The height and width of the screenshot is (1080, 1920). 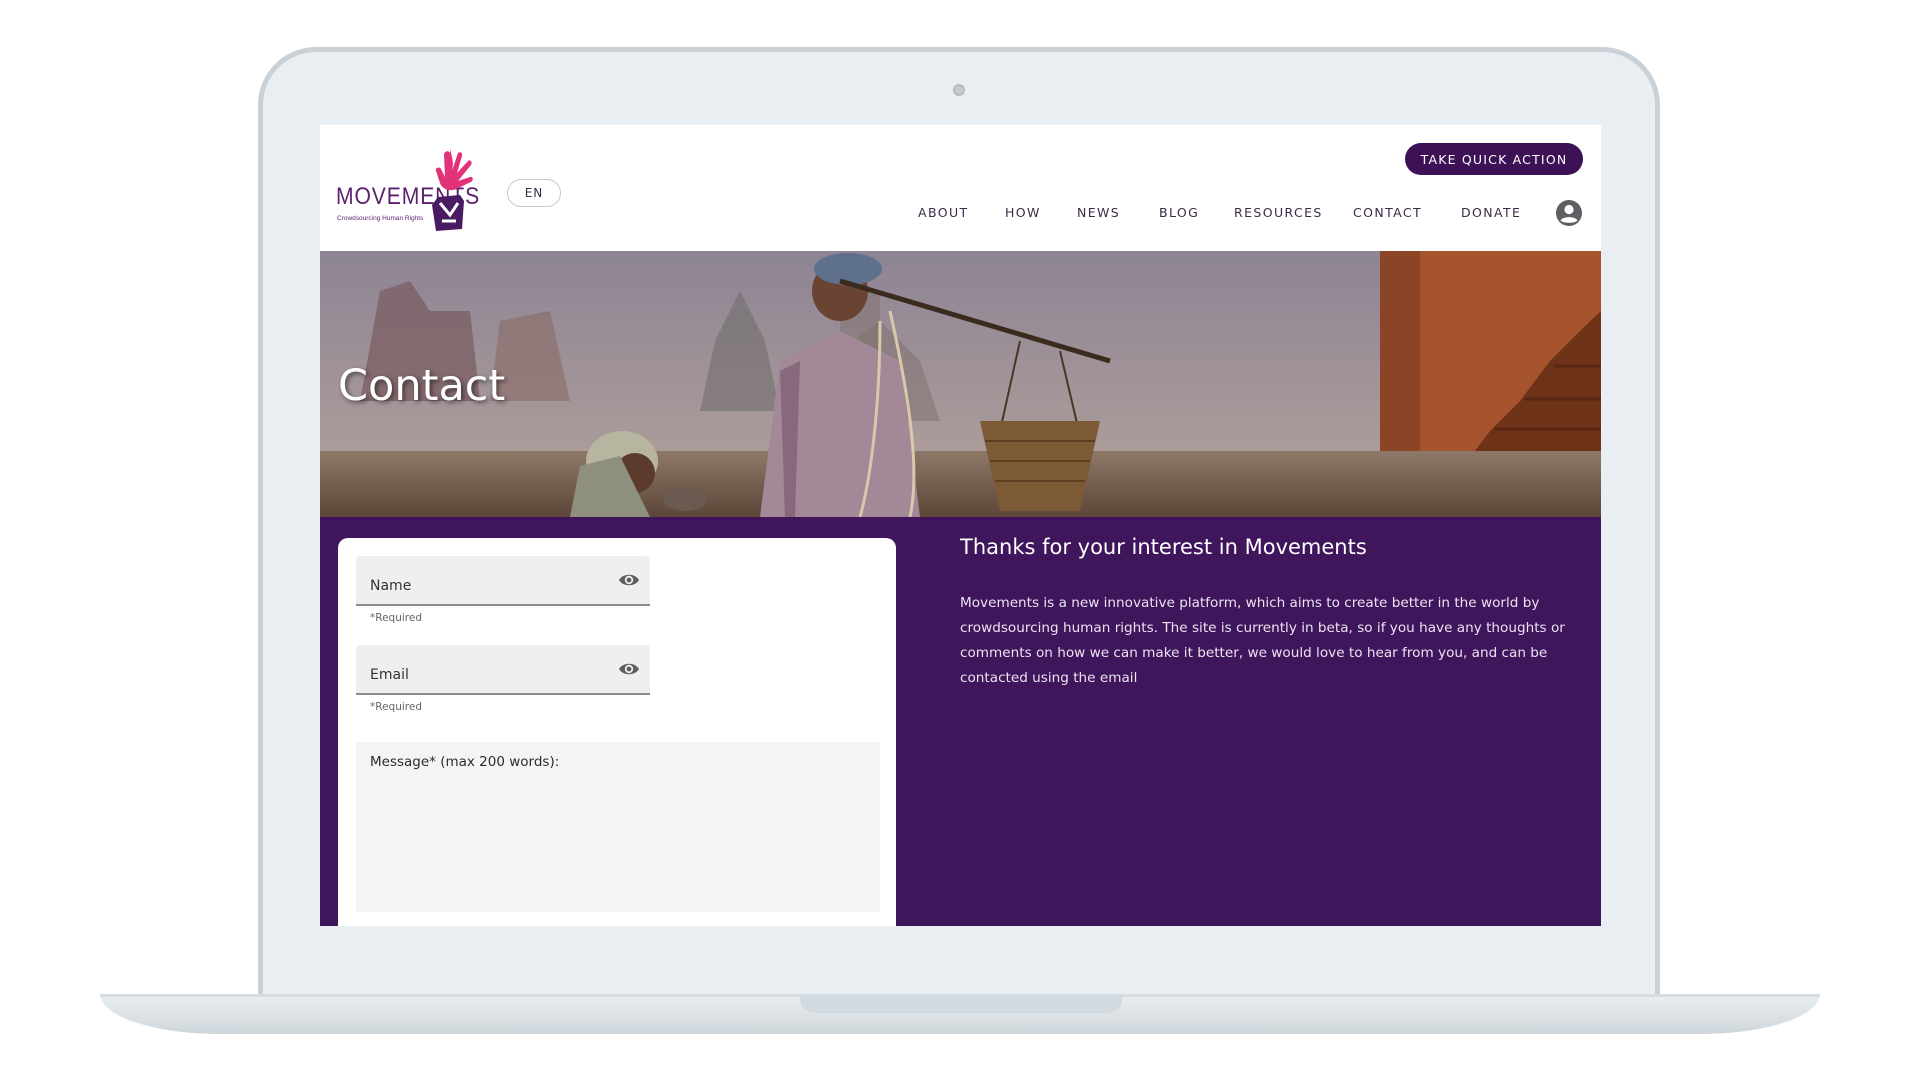 I want to click on name-field: Name, so click(x=503, y=581).